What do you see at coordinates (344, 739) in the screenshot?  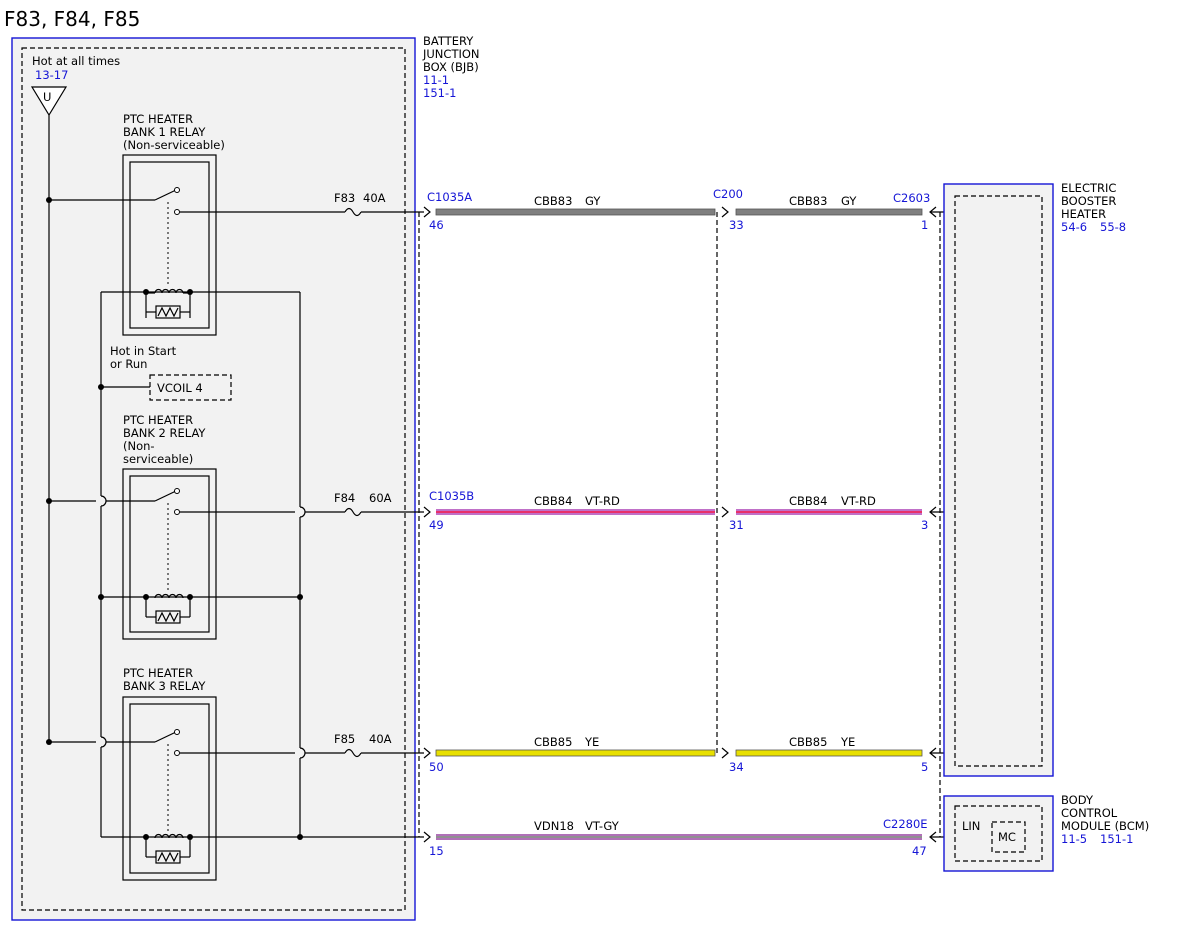 I see `fuse-f85-name: F85` at bounding box center [344, 739].